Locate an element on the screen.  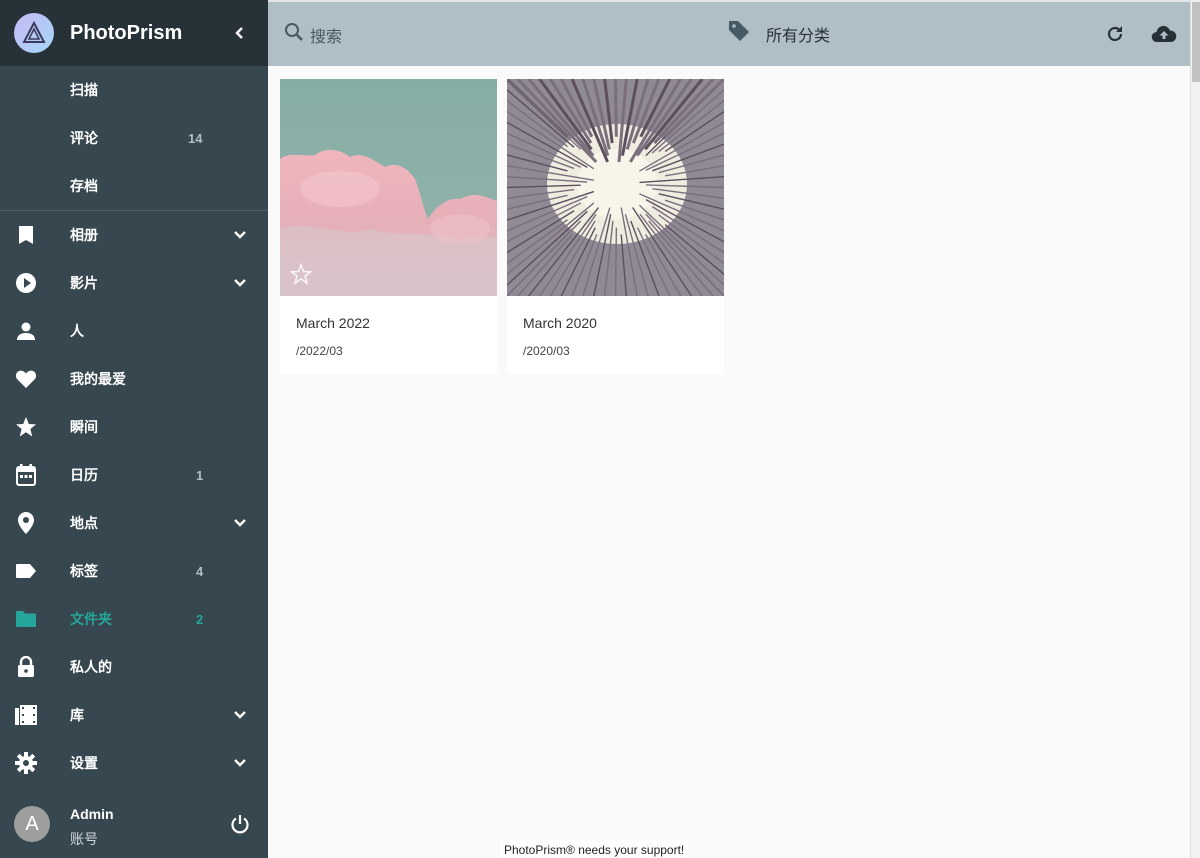
sidebar-item-label: 我的最爱 is located at coordinates (98, 379).